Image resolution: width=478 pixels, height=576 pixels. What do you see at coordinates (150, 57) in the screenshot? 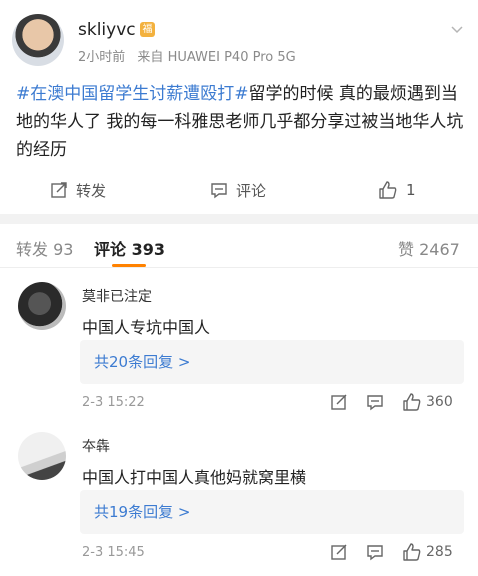
I see `source-prefix: 来自` at bounding box center [150, 57].